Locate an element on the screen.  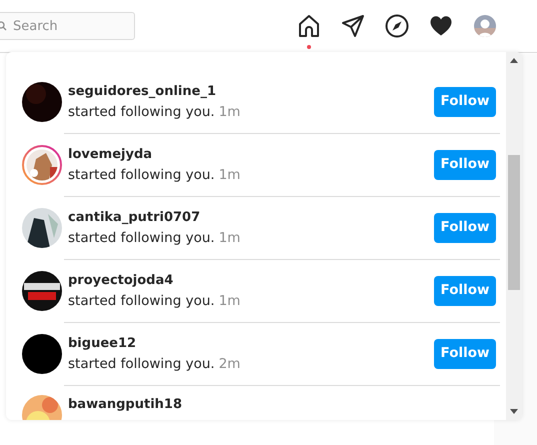
username: proyectojoda4 is located at coordinates (251, 280).